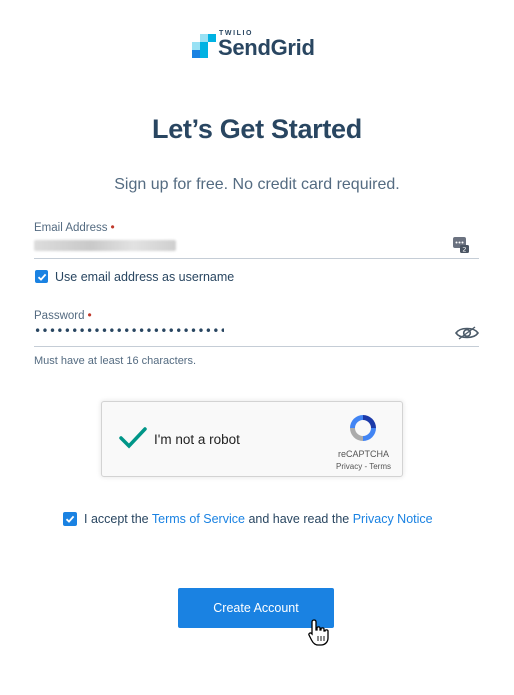  What do you see at coordinates (105, 245) in the screenshot?
I see `email-field` at bounding box center [105, 245].